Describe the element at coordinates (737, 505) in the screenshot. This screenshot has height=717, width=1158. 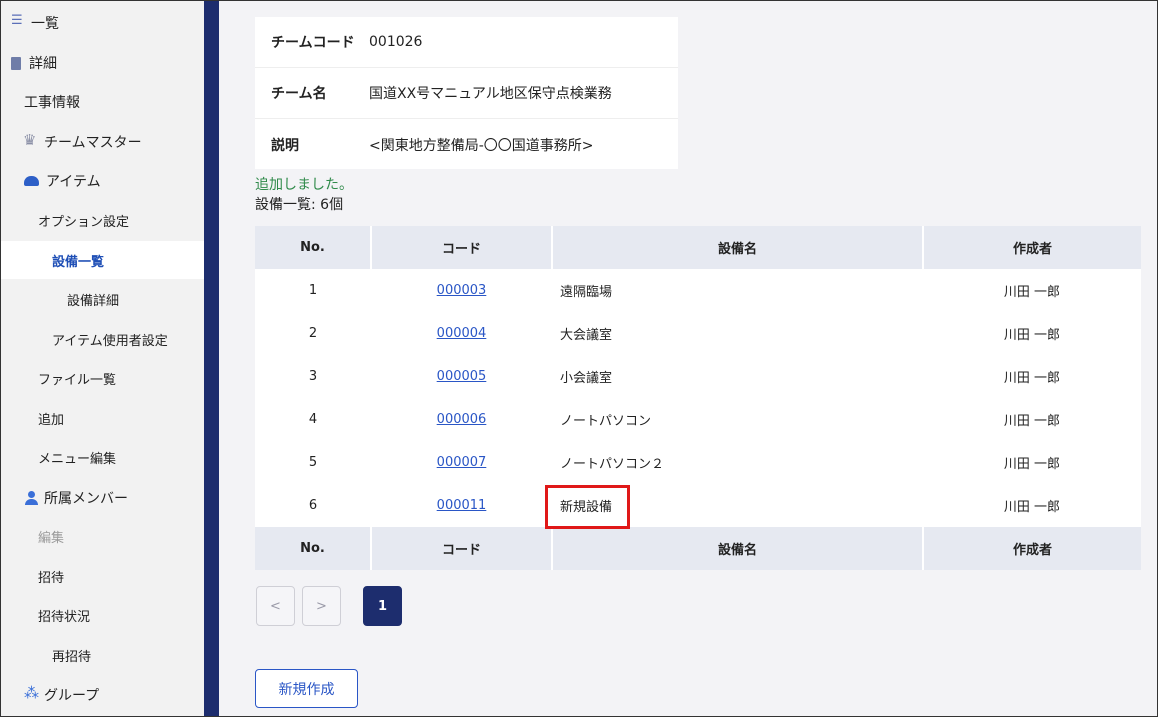
I see `row-name: 新規設備` at that location.